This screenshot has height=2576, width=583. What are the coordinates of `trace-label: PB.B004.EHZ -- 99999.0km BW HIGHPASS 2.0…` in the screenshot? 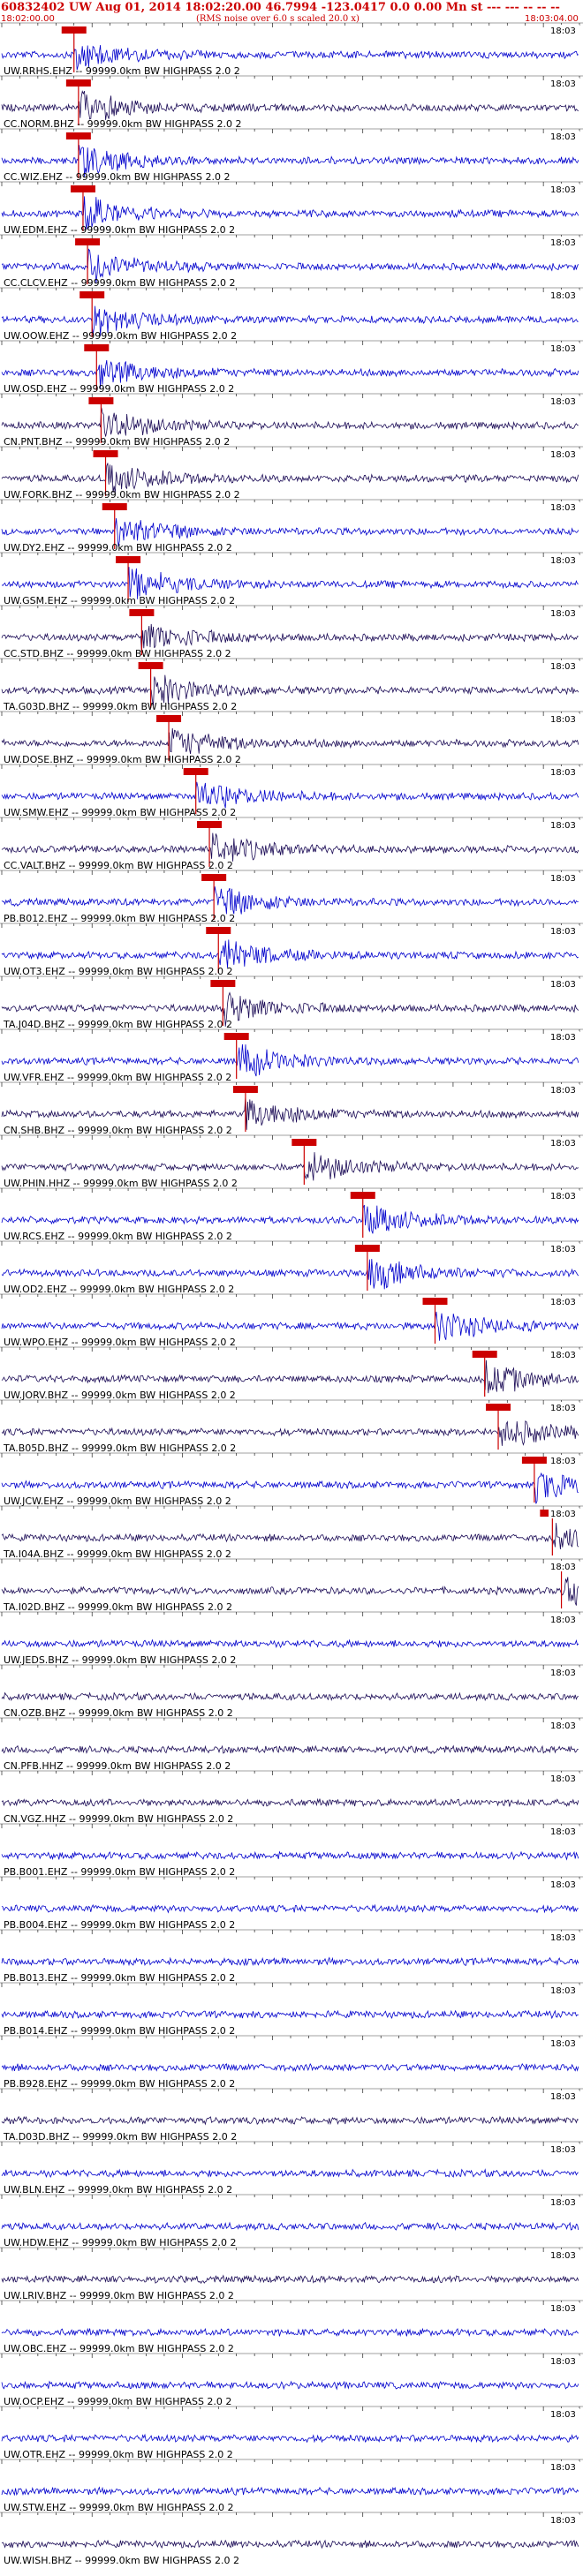 It's located at (119, 1925).